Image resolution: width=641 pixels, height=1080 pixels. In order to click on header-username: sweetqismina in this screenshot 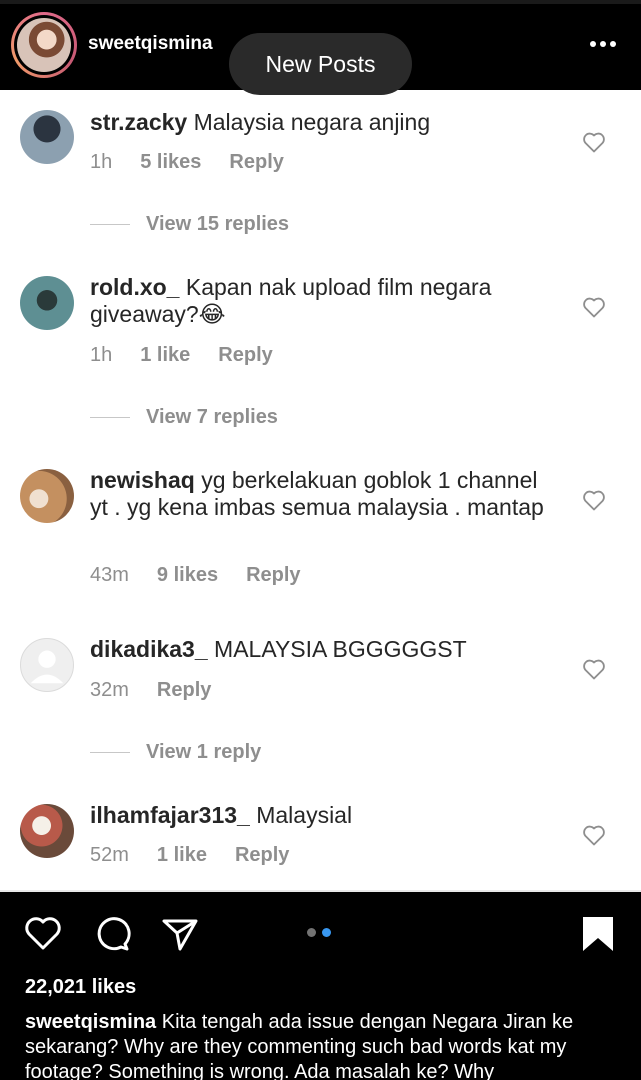, I will do `click(150, 44)`.